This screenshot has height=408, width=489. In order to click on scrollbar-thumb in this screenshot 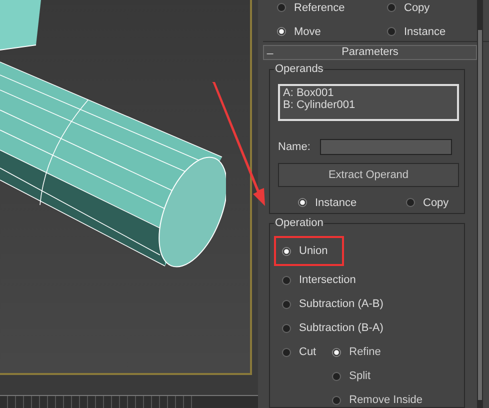, I will do `click(480, 215)`.